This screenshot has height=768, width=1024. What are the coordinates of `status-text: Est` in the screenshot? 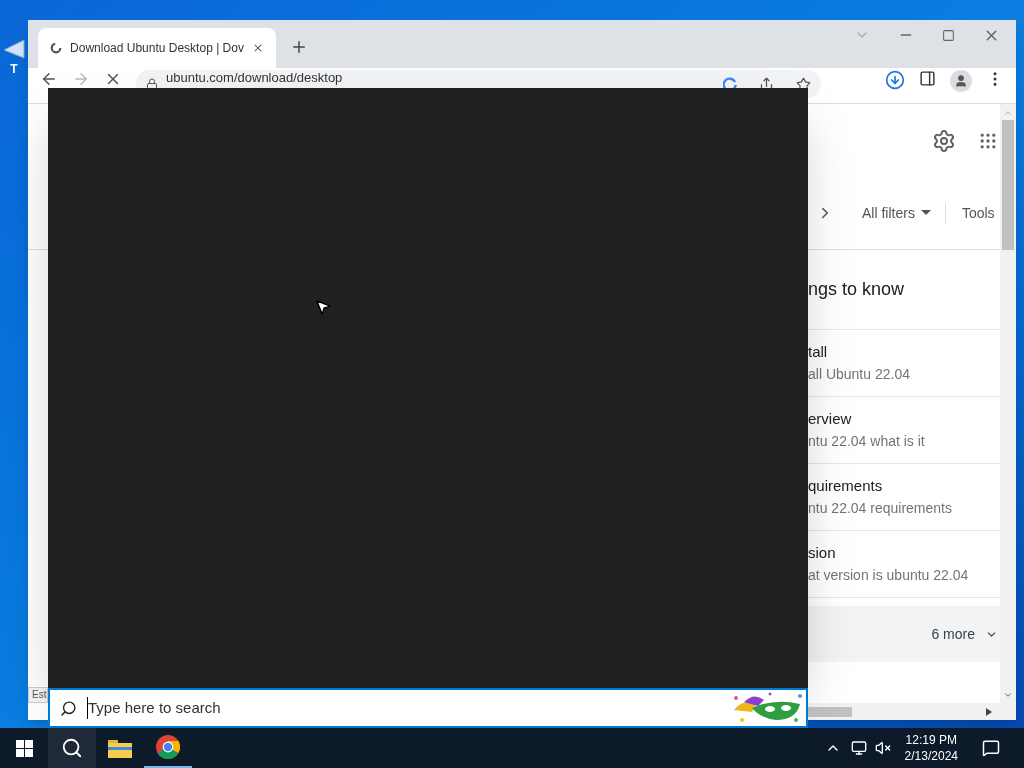 It's located at (38, 695).